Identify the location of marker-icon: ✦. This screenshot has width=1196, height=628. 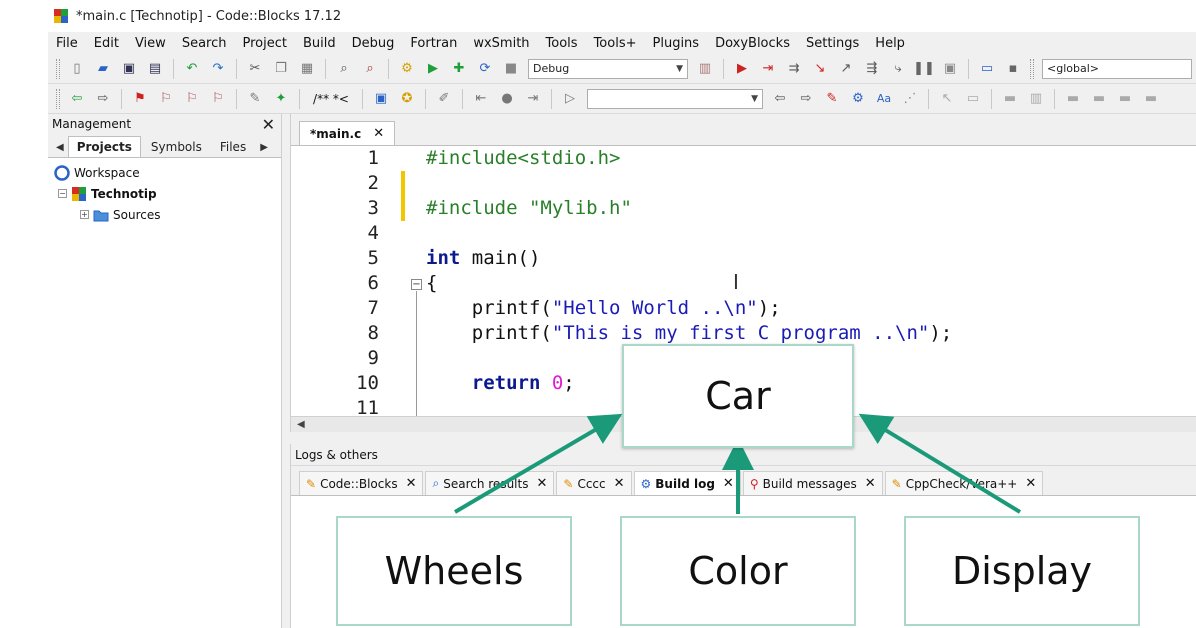
(281, 99).